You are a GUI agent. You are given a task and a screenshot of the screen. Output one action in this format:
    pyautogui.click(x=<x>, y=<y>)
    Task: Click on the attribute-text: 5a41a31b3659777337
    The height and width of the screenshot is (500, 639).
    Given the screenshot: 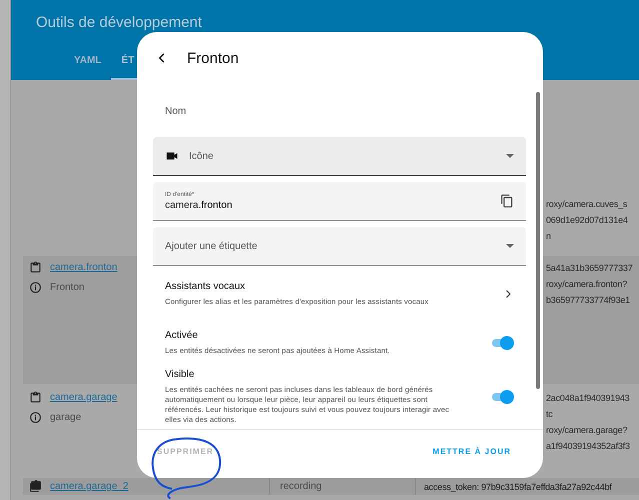 What is the action you would take?
    pyautogui.click(x=589, y=268)
    